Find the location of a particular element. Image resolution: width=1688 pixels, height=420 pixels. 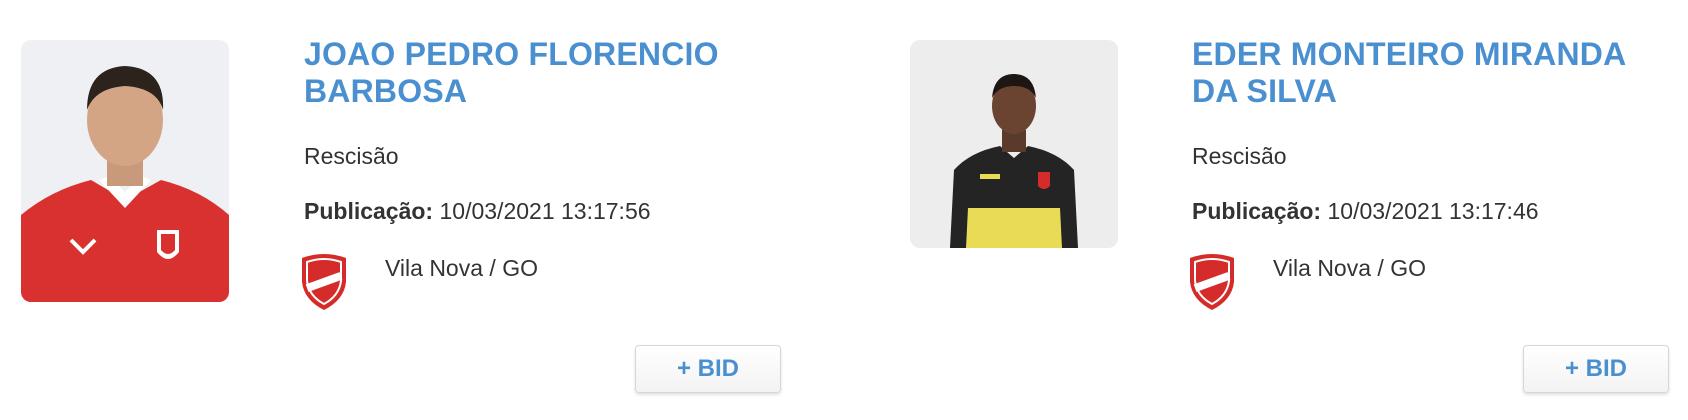

player-name: JOAO PEDRO FLORENCIO BARBOSA is located at coordinates (544, 73).